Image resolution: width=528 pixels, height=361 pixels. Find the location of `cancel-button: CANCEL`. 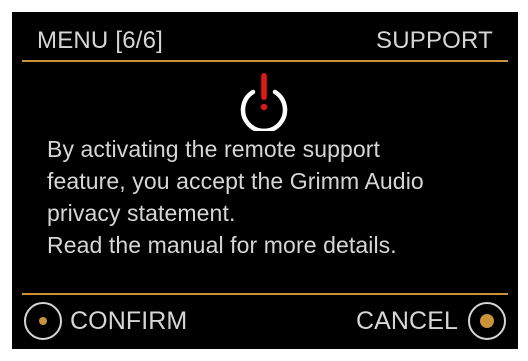

cancel-button: CANCEL is located at coordinates (431, 321).